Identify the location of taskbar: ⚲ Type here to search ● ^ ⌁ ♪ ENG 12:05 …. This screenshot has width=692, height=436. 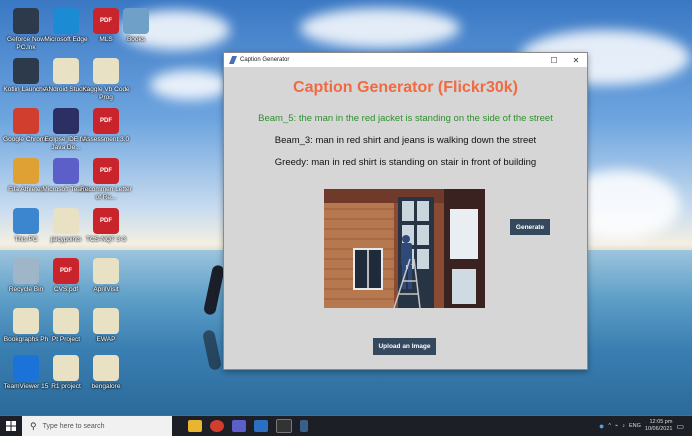
(346, 426).